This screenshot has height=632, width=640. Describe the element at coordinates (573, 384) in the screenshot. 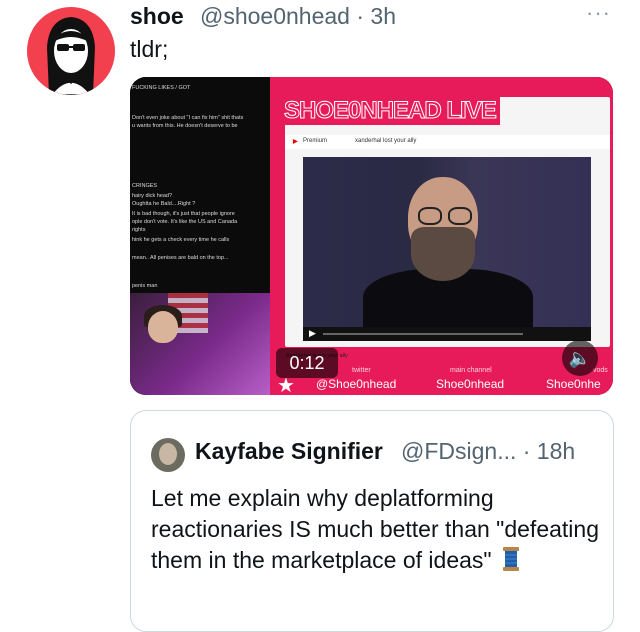

I see `vods-handle: Shoe0nhe` at that location.